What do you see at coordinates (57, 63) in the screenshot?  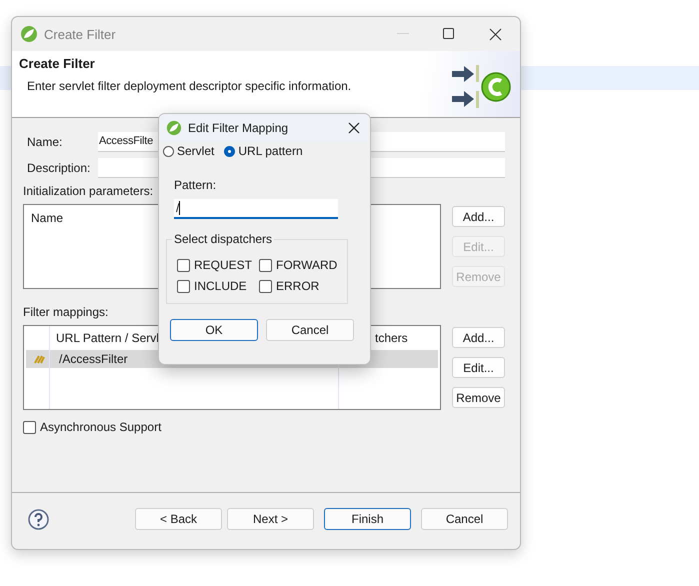 I see `page-title: Create Filter` at bounding box center [57, 63].